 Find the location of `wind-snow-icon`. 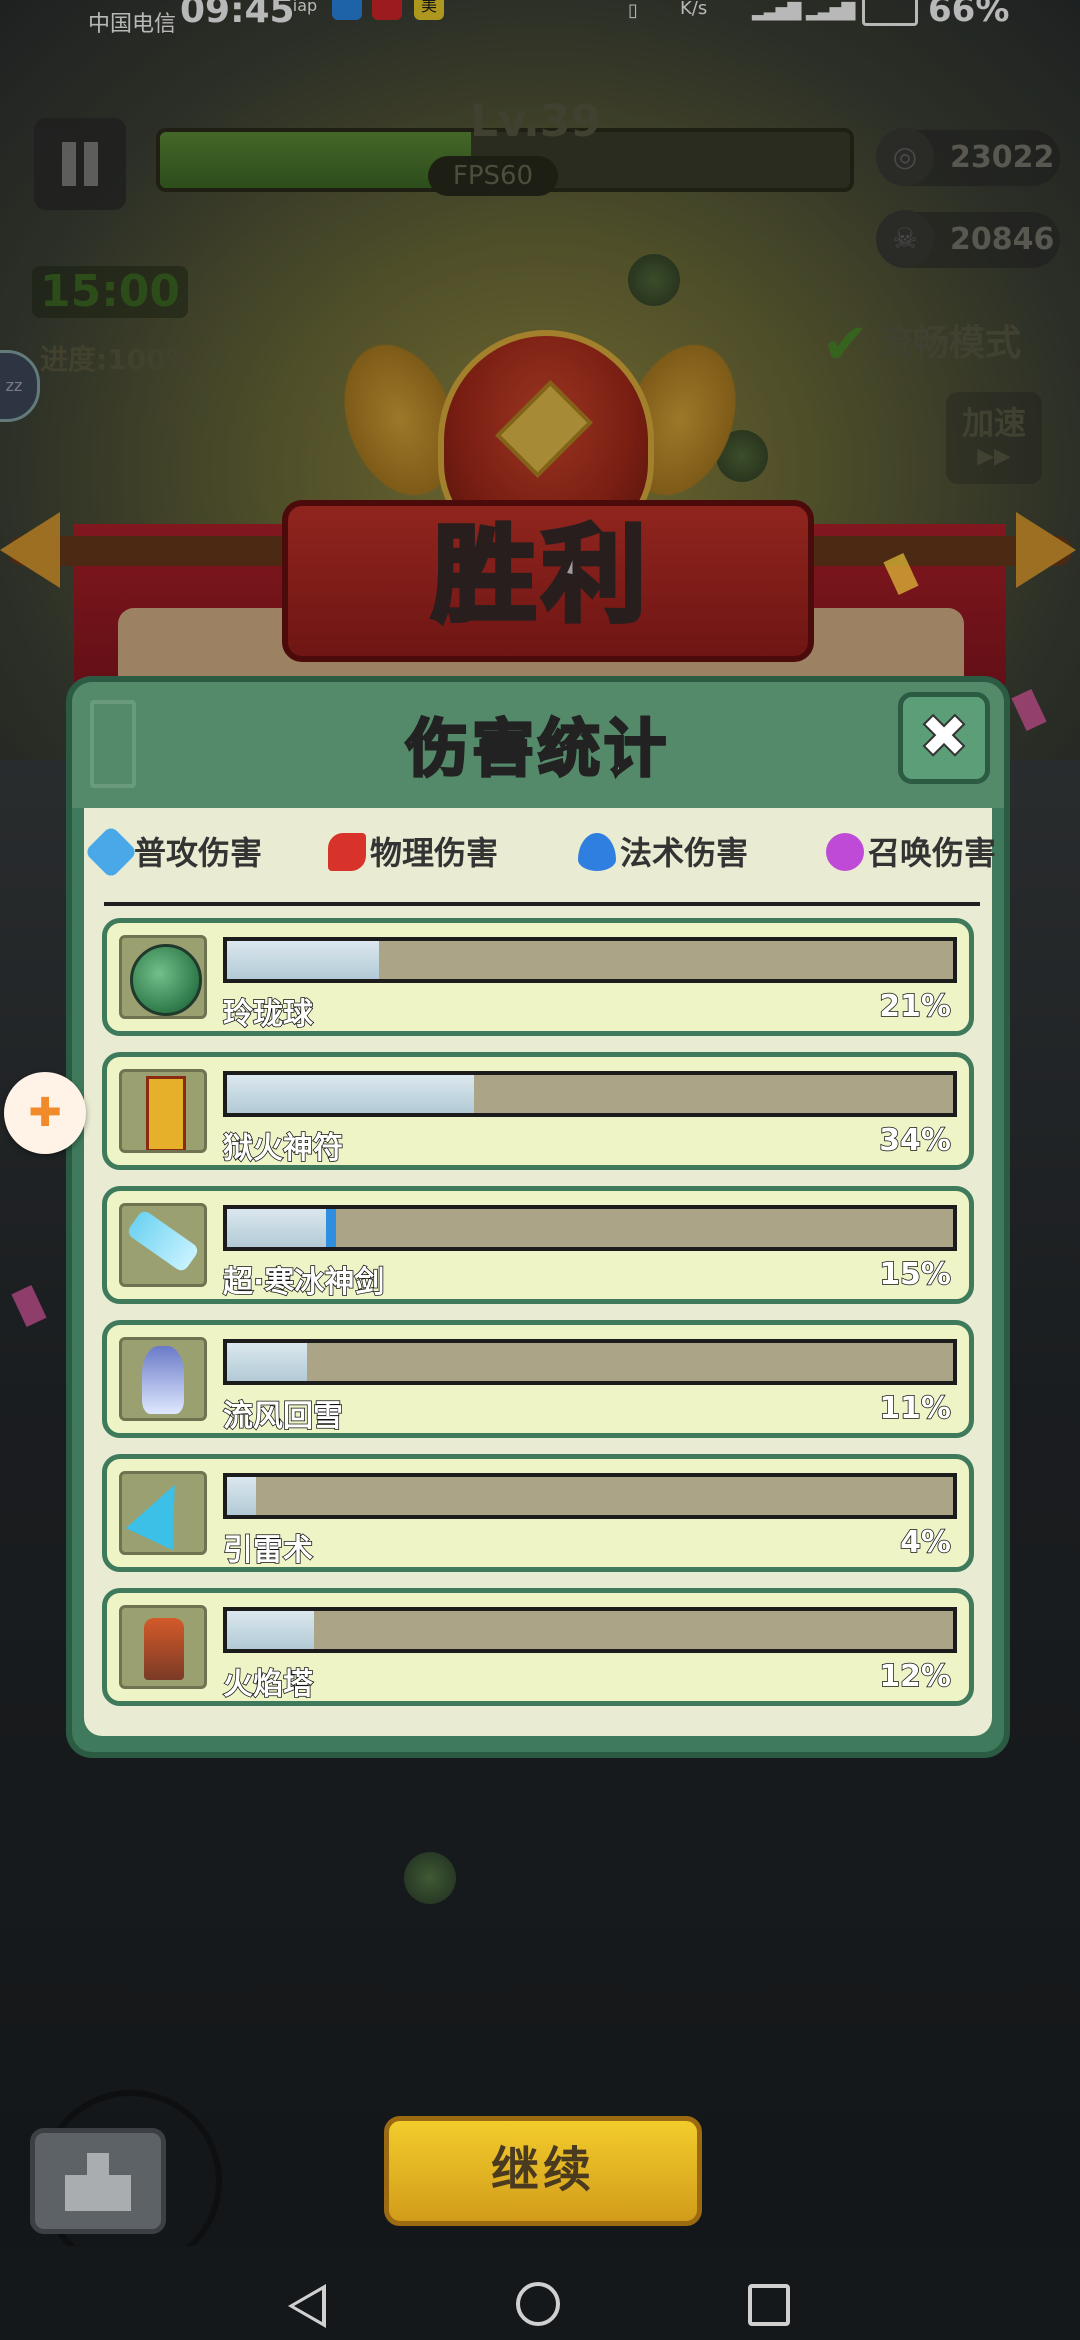

wind-snow-icon is located at coordinates (163, 1380).